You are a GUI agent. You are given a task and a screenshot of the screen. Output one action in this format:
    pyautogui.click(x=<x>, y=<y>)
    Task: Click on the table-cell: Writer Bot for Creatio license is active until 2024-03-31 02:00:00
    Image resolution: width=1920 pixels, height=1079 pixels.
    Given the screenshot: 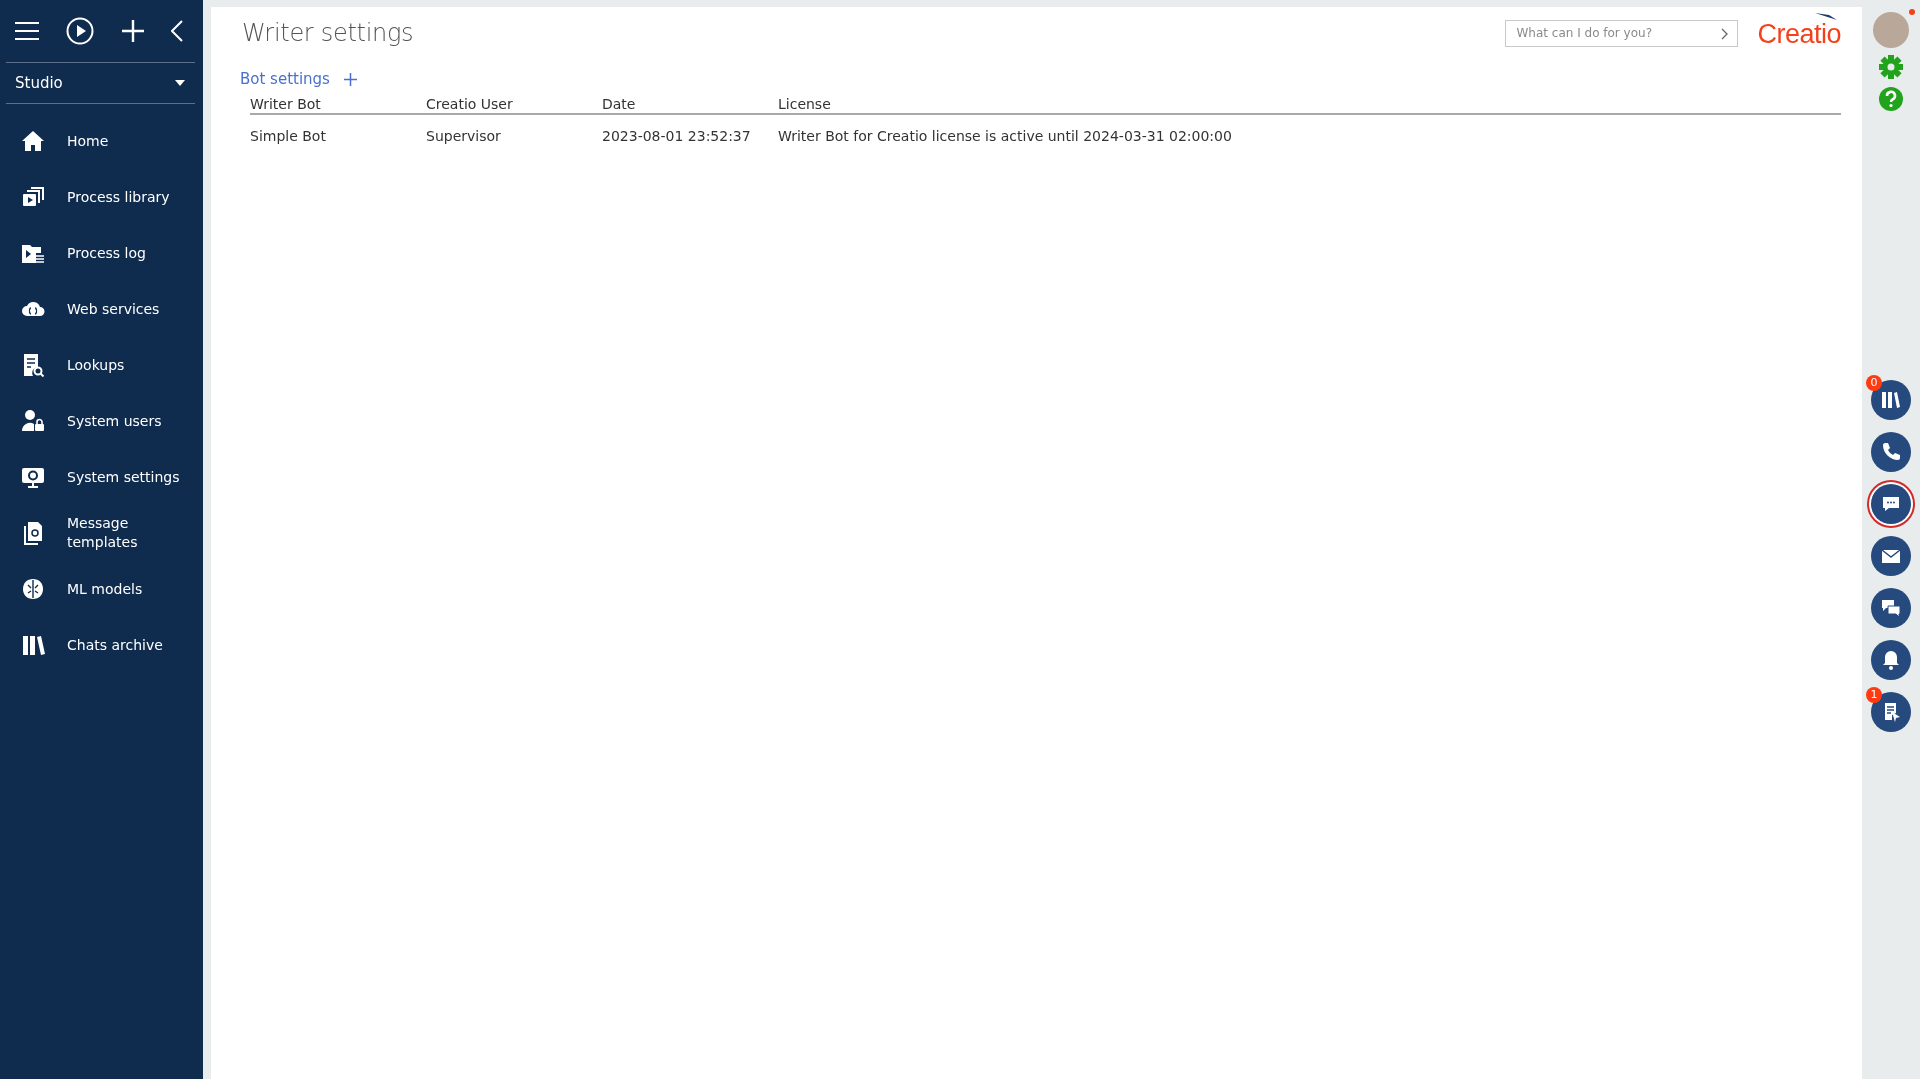 What is the action you would take?
    pyautogui.click(x=1005, y=136)
    